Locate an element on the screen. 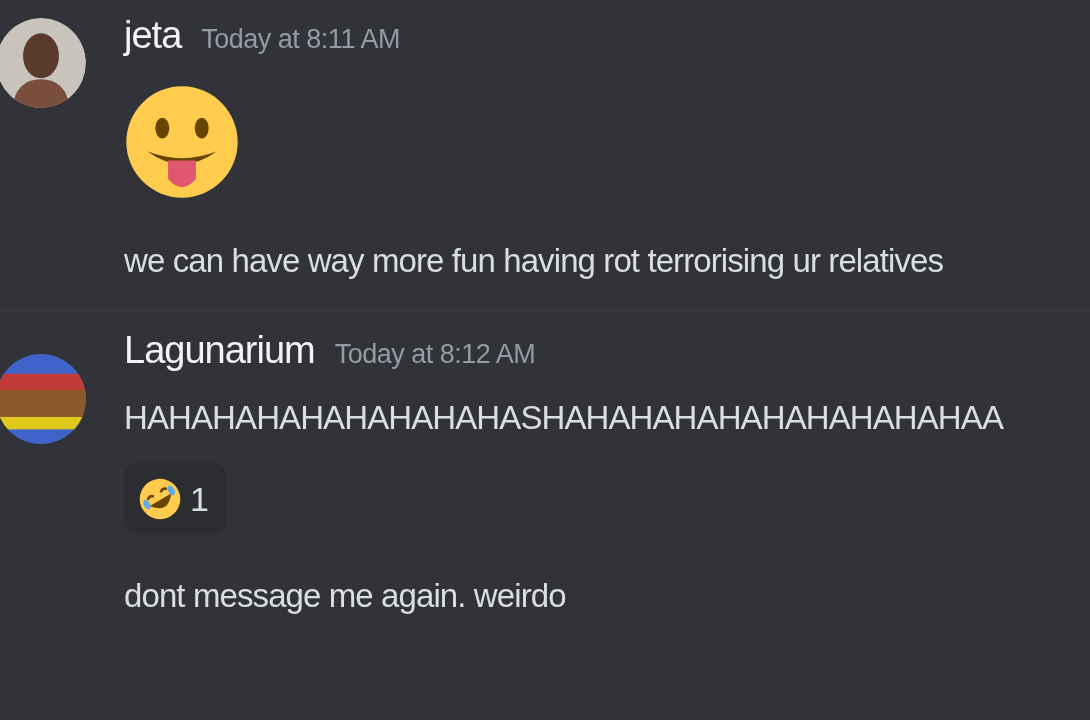 The height and width of the screenshot is (720, 1090). message-text: dont message me again. weirdo is located at coordinates (345, 596).